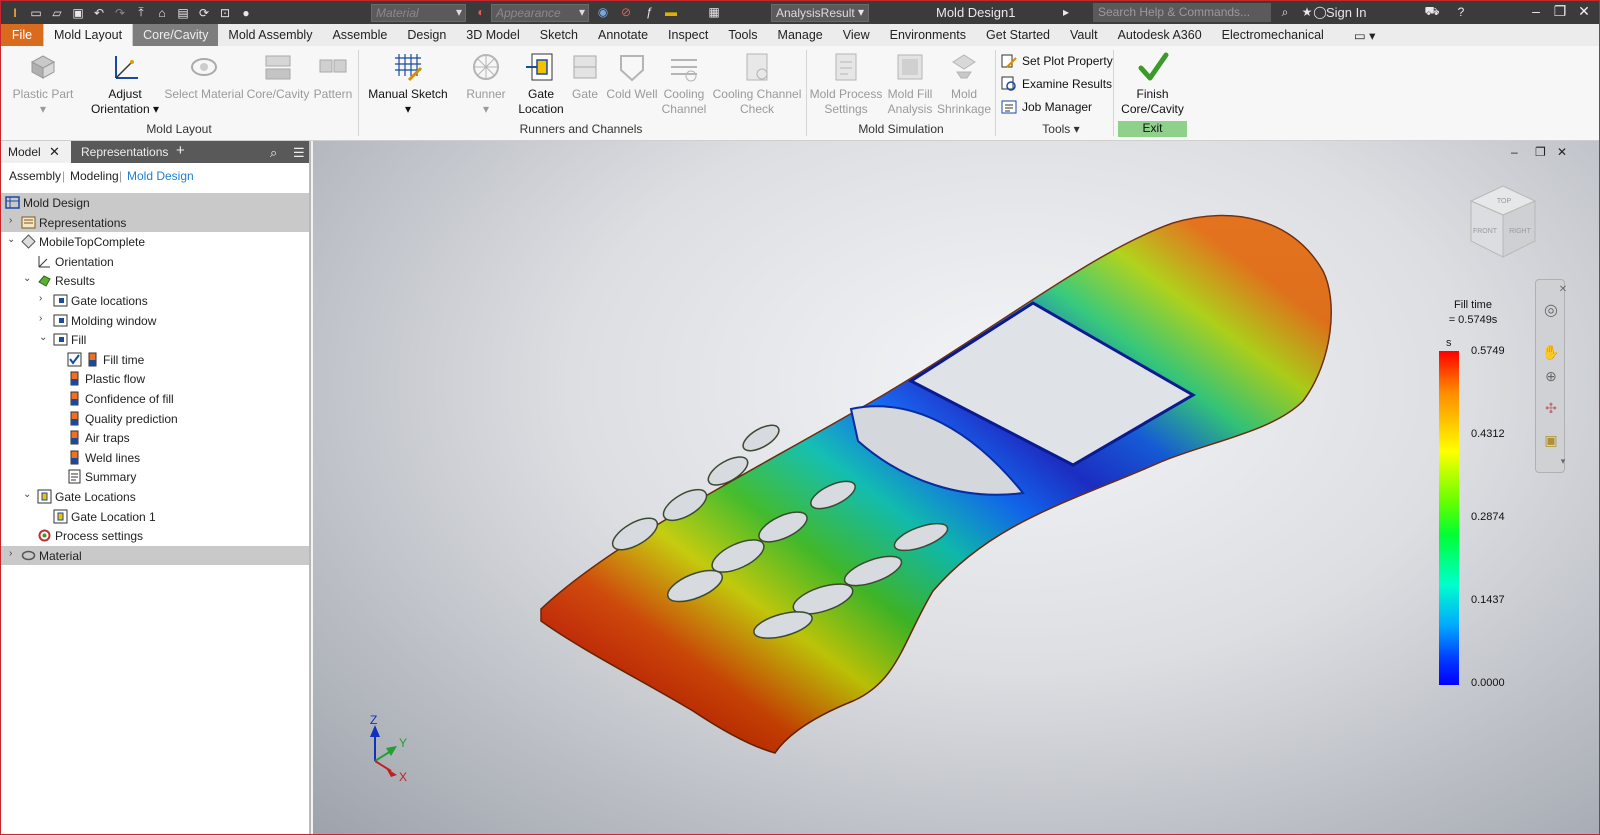 This screenshot has height=835, width=1600. What do you see at coordinates (359, 35) in the screenshot?
I see `tab-assemble: Assemble` at bounding box center [359, 35].